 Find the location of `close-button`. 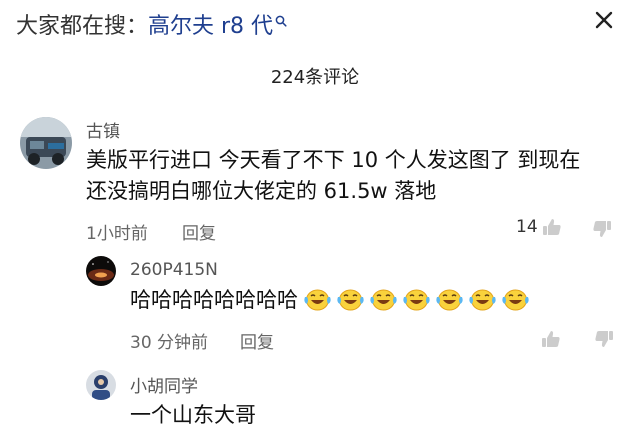

close-button is located at coordinates (604, 20).